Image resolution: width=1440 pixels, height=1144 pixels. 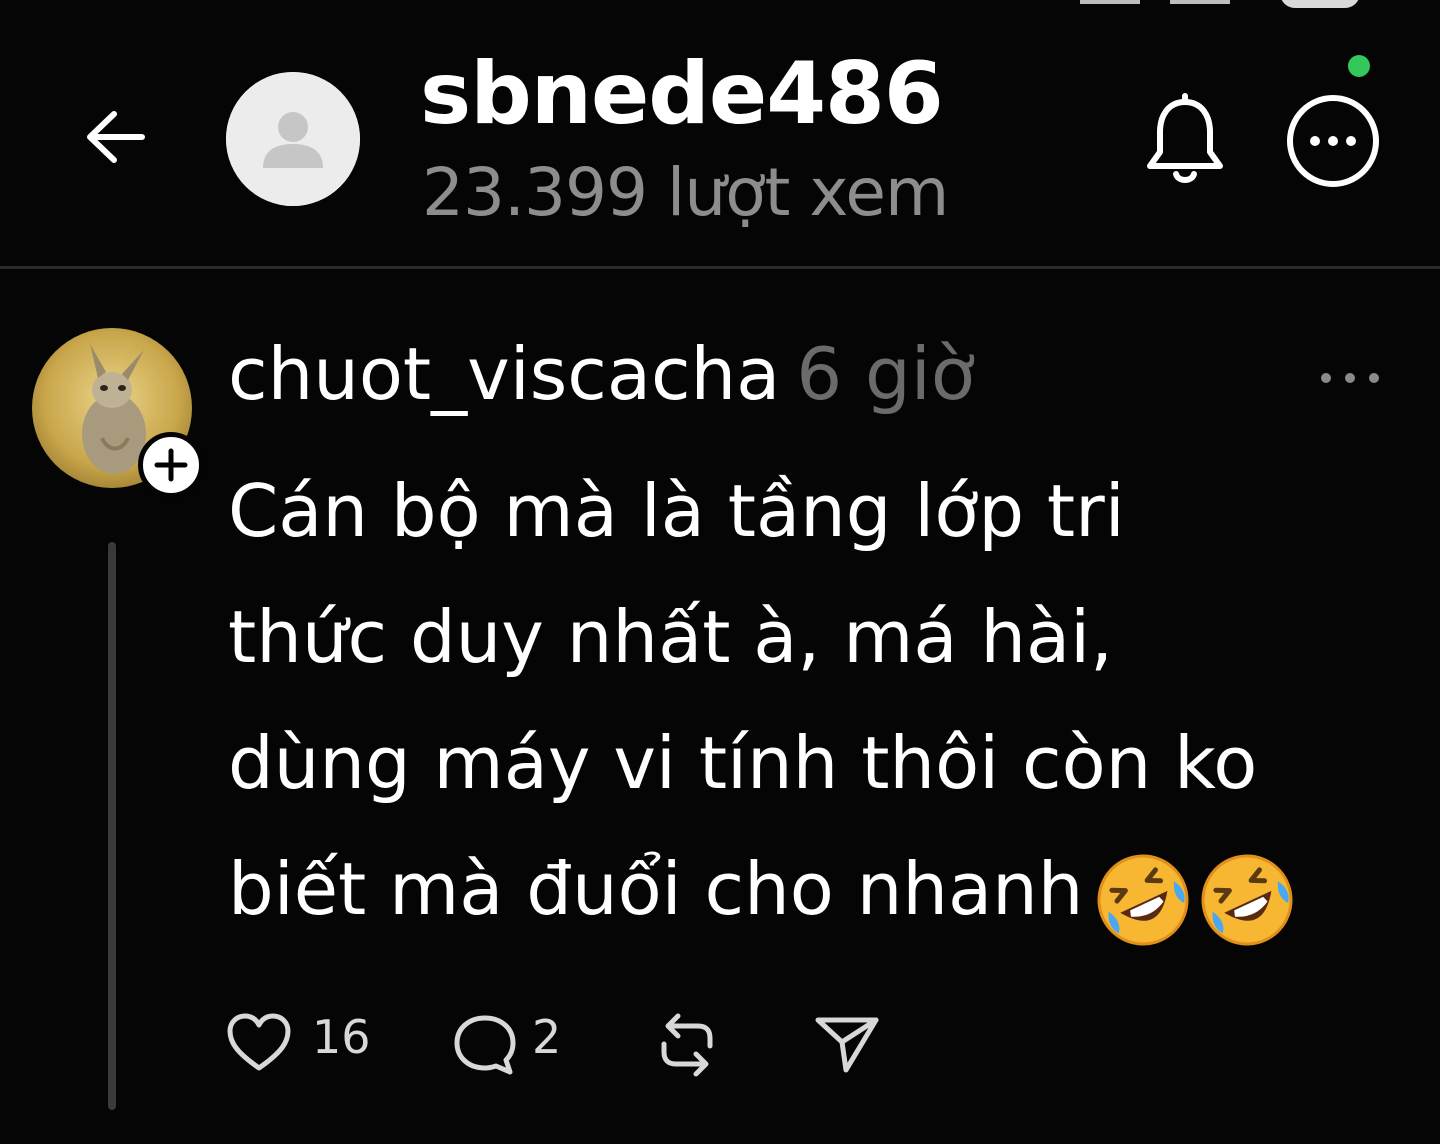 What do you see at coordinates (301, 1043) in the screenshot?
I see `like-button: 16` at bounding box center [301, 1043].